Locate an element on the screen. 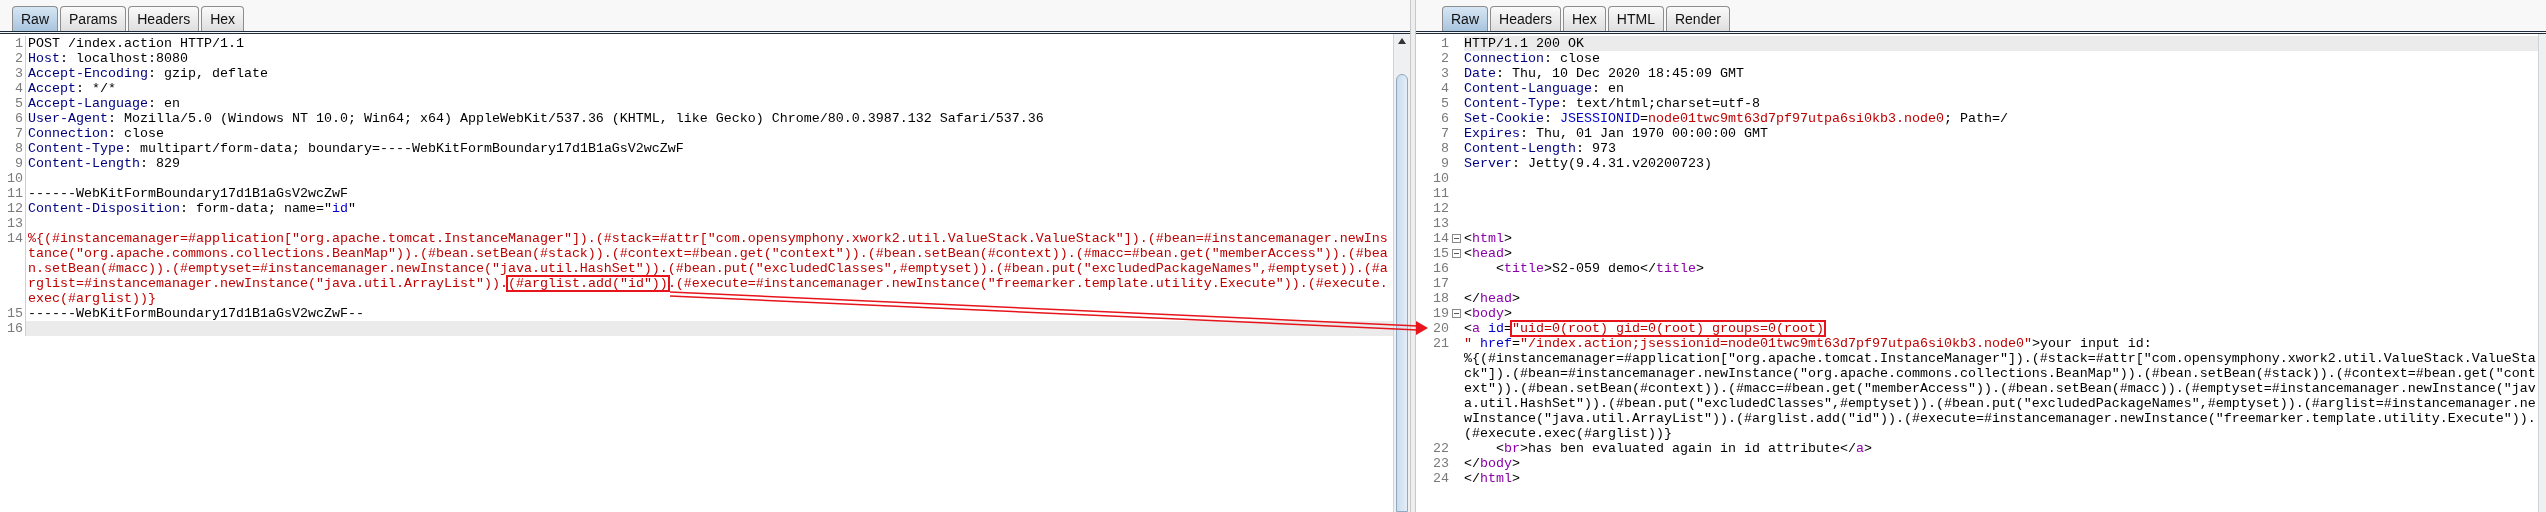 The height and width of the screenshot is (512, 2546). code-line: <body> is located at coordinates (1488, 313).